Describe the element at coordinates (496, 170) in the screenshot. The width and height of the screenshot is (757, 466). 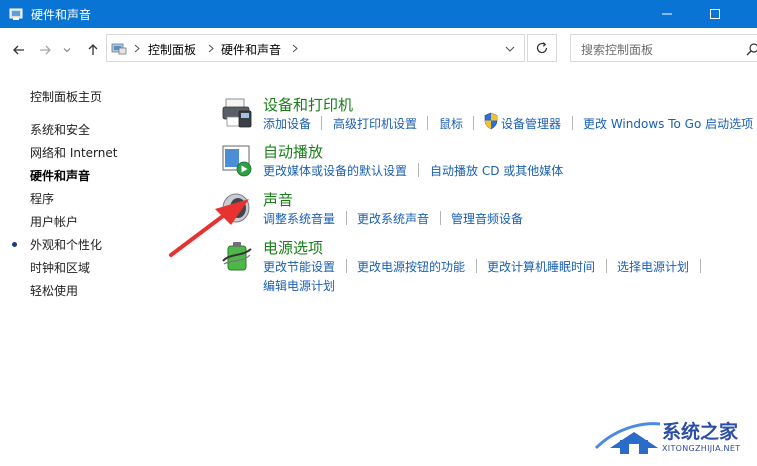
I see `link-autoplay-cd: 自动播放 CD 或其他媒体` at that location.